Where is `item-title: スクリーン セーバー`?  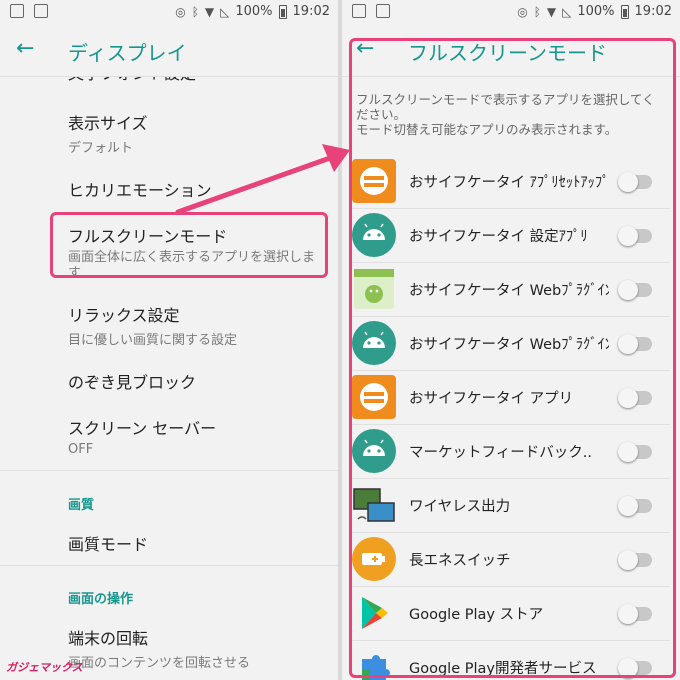
item-title: スクリーン セーバー is located at coordinates (142, 428).